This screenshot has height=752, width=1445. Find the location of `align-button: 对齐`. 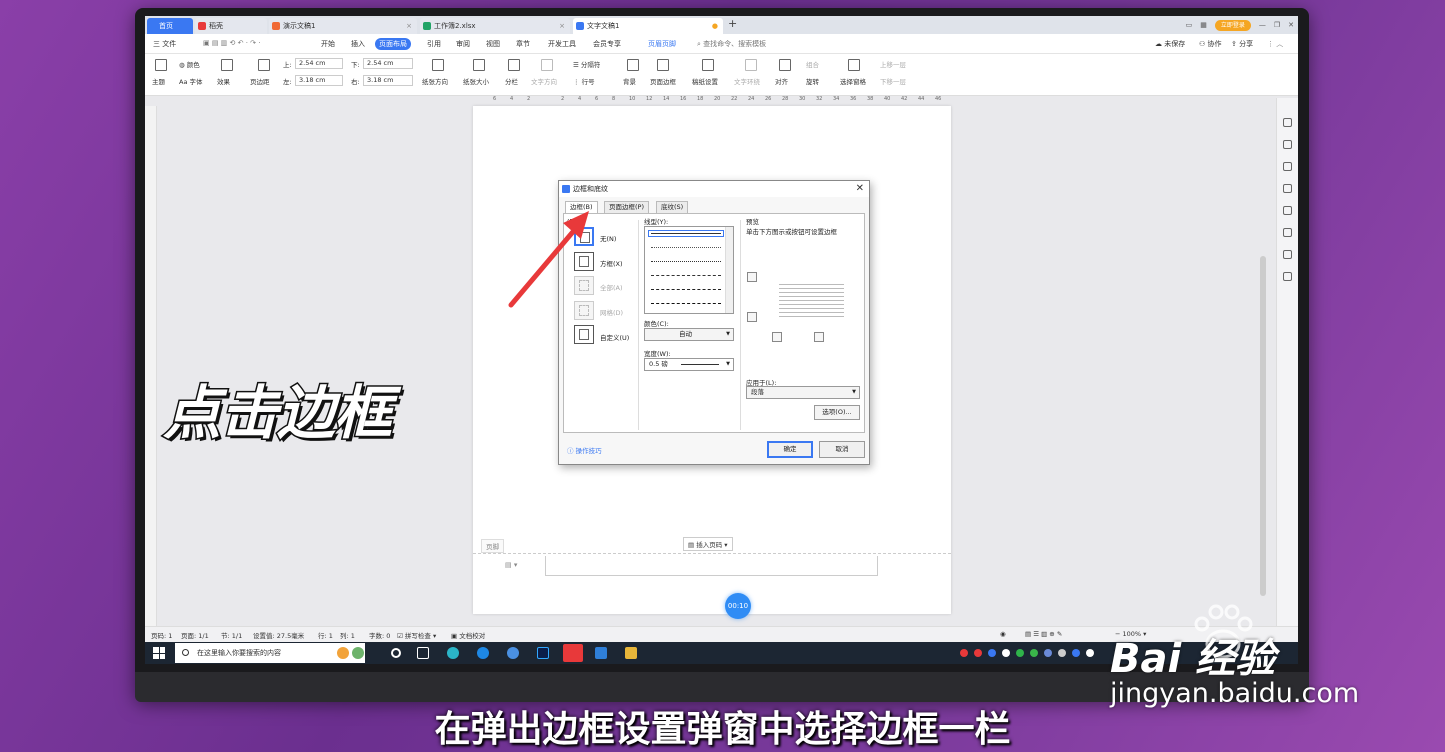

align-button: 对齐 is located at coordinates (781, 81).